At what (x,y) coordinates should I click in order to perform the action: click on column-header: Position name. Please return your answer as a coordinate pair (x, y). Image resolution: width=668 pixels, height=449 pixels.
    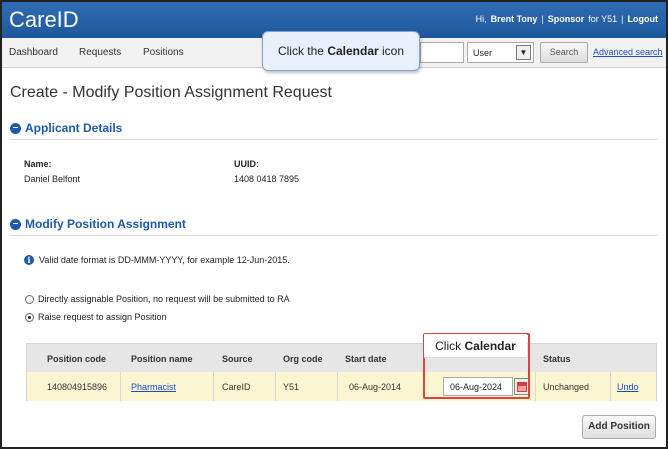
    Looking at the image, I should click on (162, 359).